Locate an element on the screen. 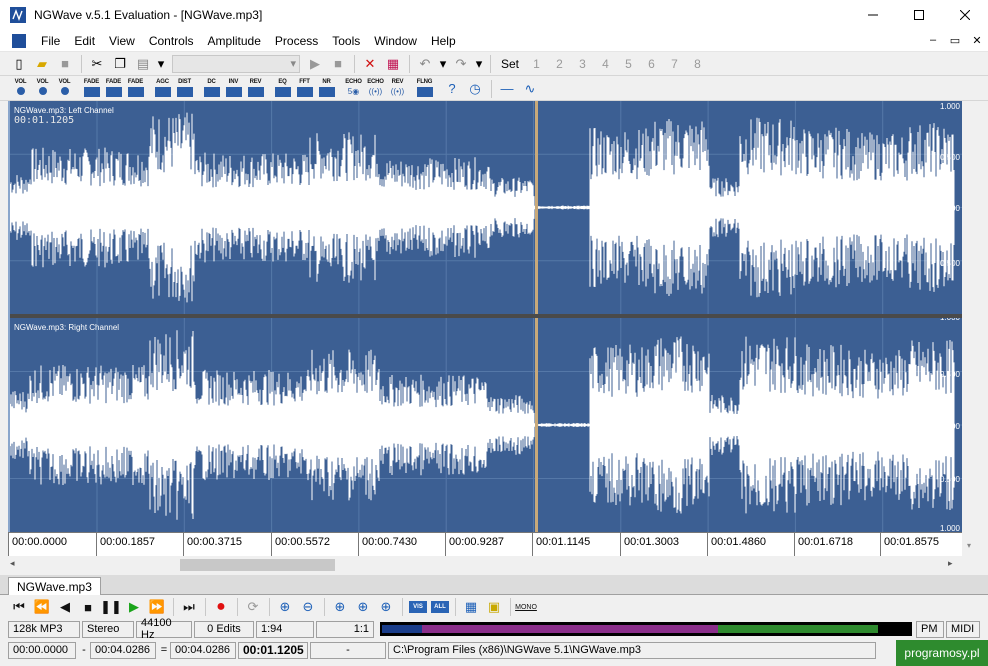 The width and height of the screenshot is (988, 666). paste-icon: ▤ is located at coordinates (143, 64).